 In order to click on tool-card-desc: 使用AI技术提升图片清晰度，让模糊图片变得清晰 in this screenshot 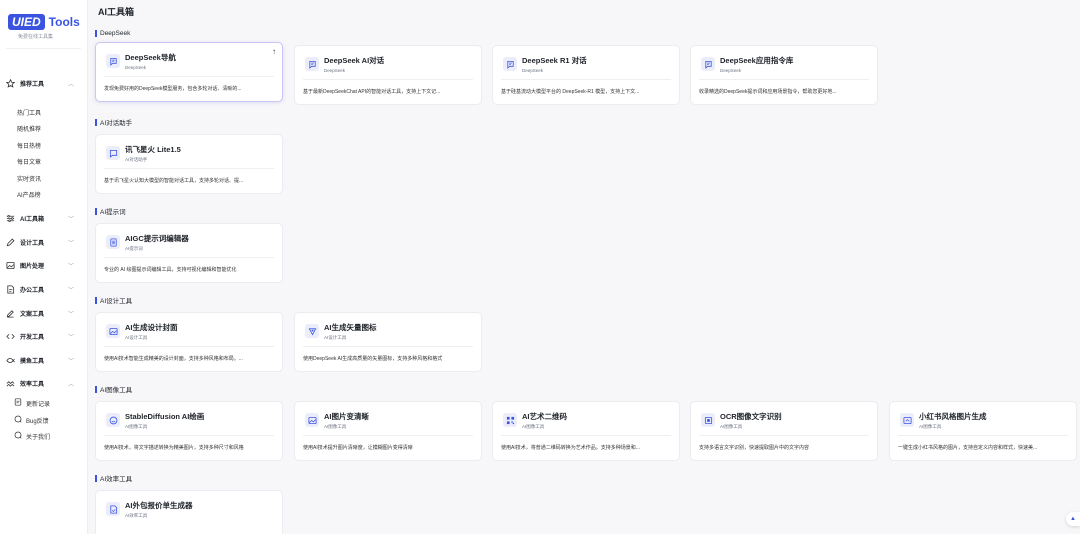, I will do `click(358, 448)`.